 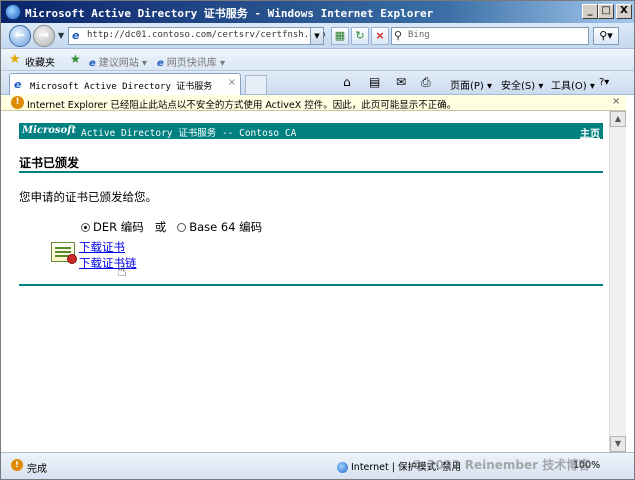 I want to click on search-input: Bing, so click(x=419, y=35).